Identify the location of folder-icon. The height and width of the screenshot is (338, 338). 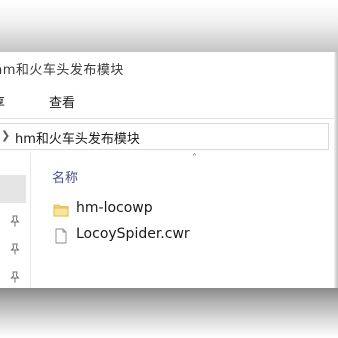
(61, 210).